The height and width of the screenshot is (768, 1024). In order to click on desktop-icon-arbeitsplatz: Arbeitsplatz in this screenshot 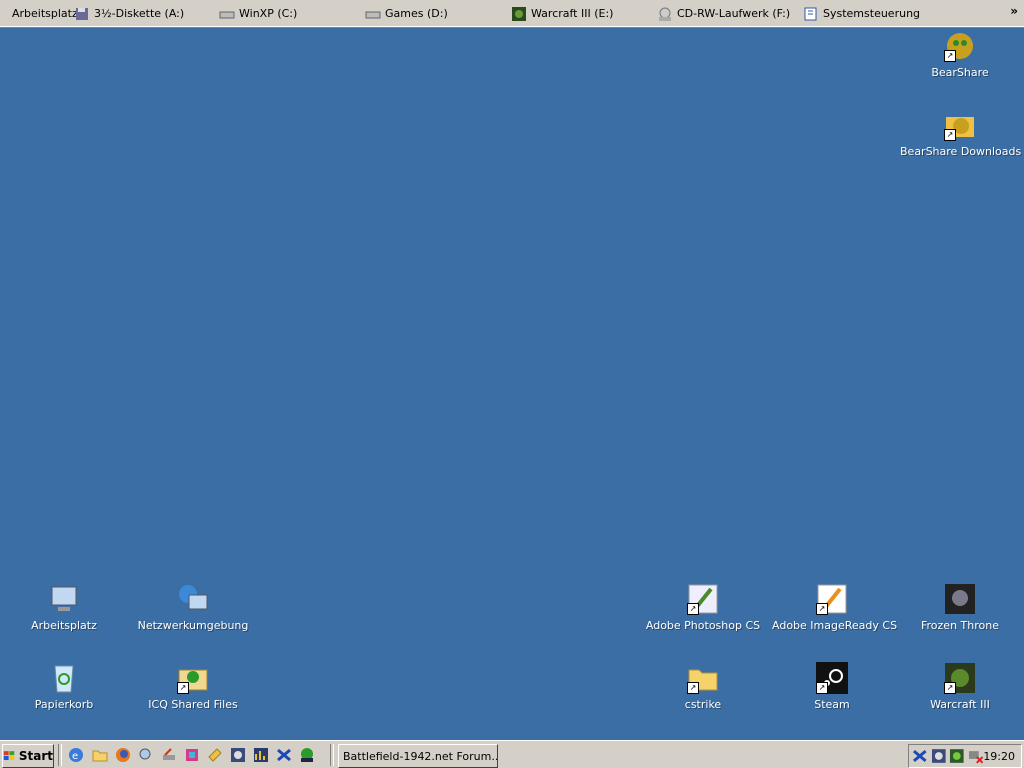, I will do `click(64, 607)`.